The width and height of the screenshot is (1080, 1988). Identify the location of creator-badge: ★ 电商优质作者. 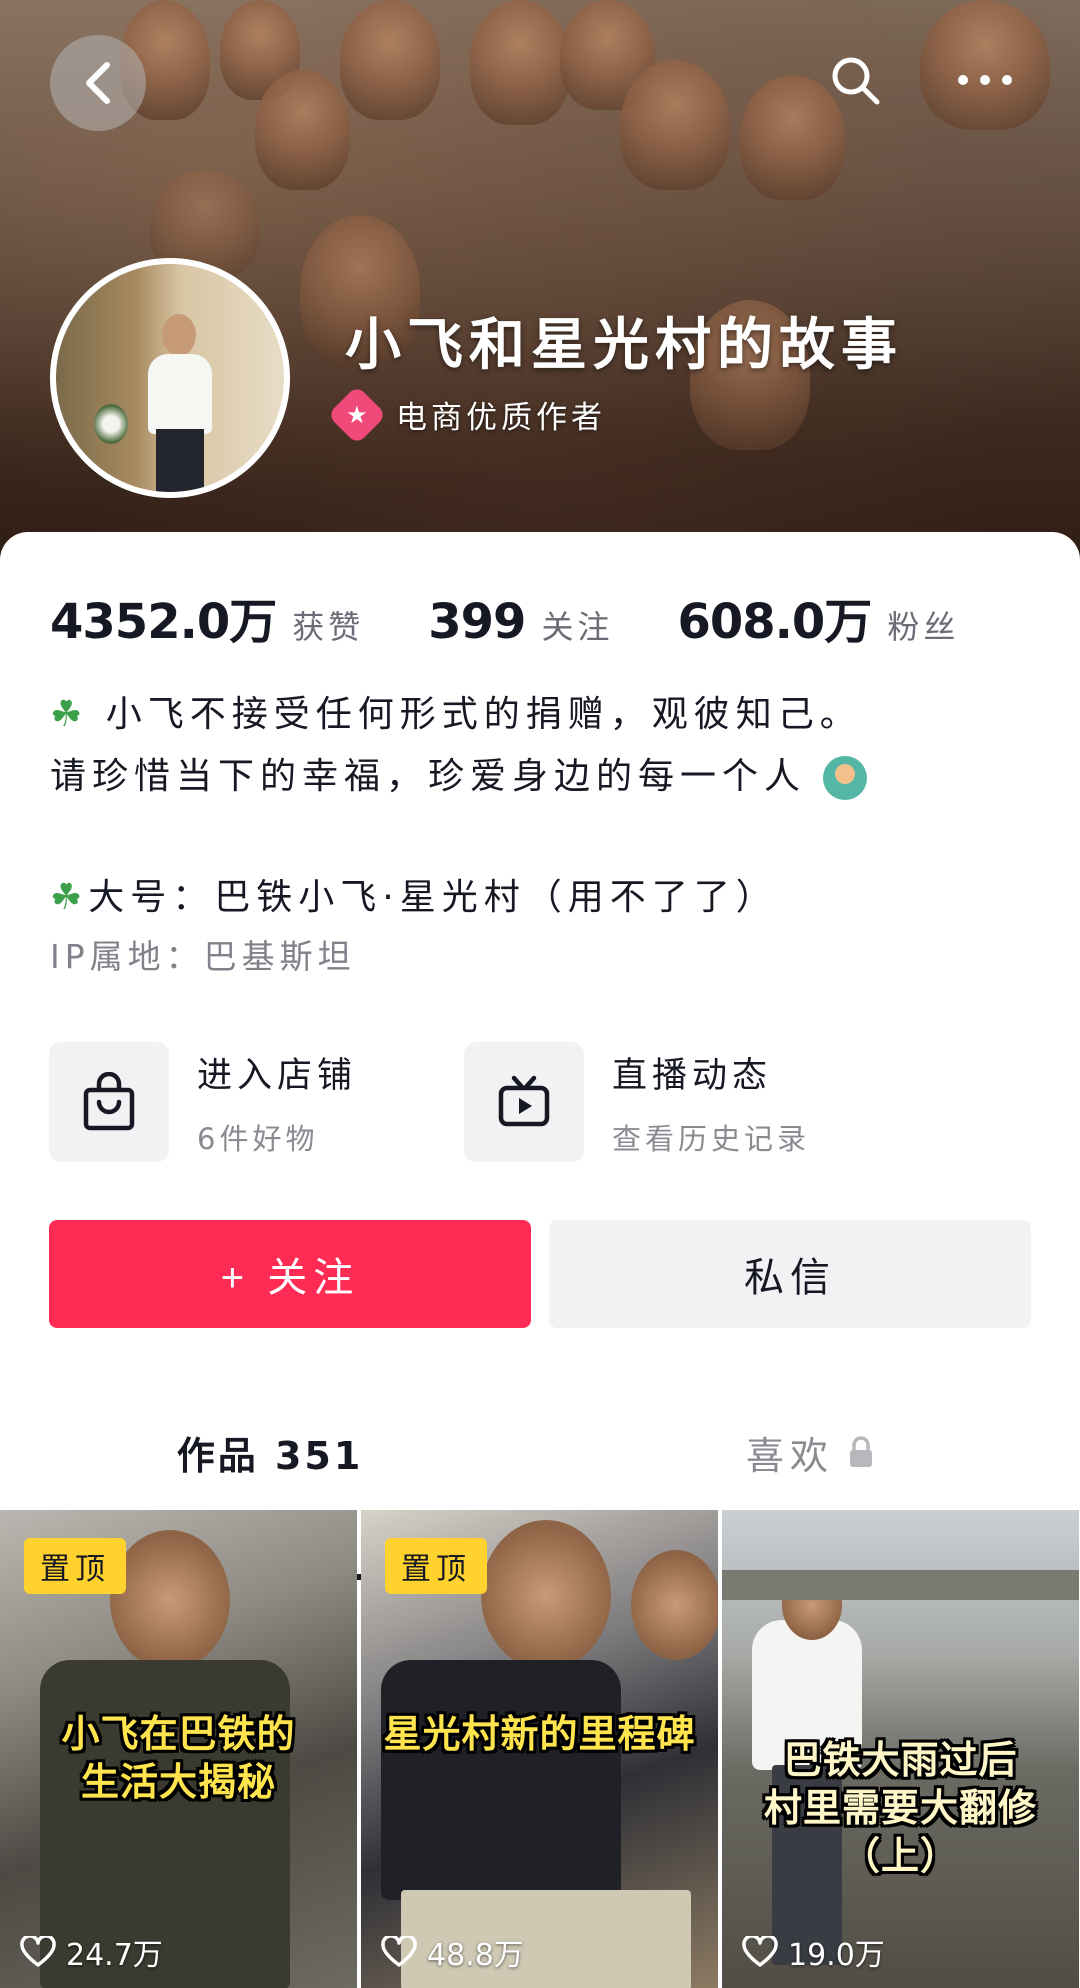
(466, 414).